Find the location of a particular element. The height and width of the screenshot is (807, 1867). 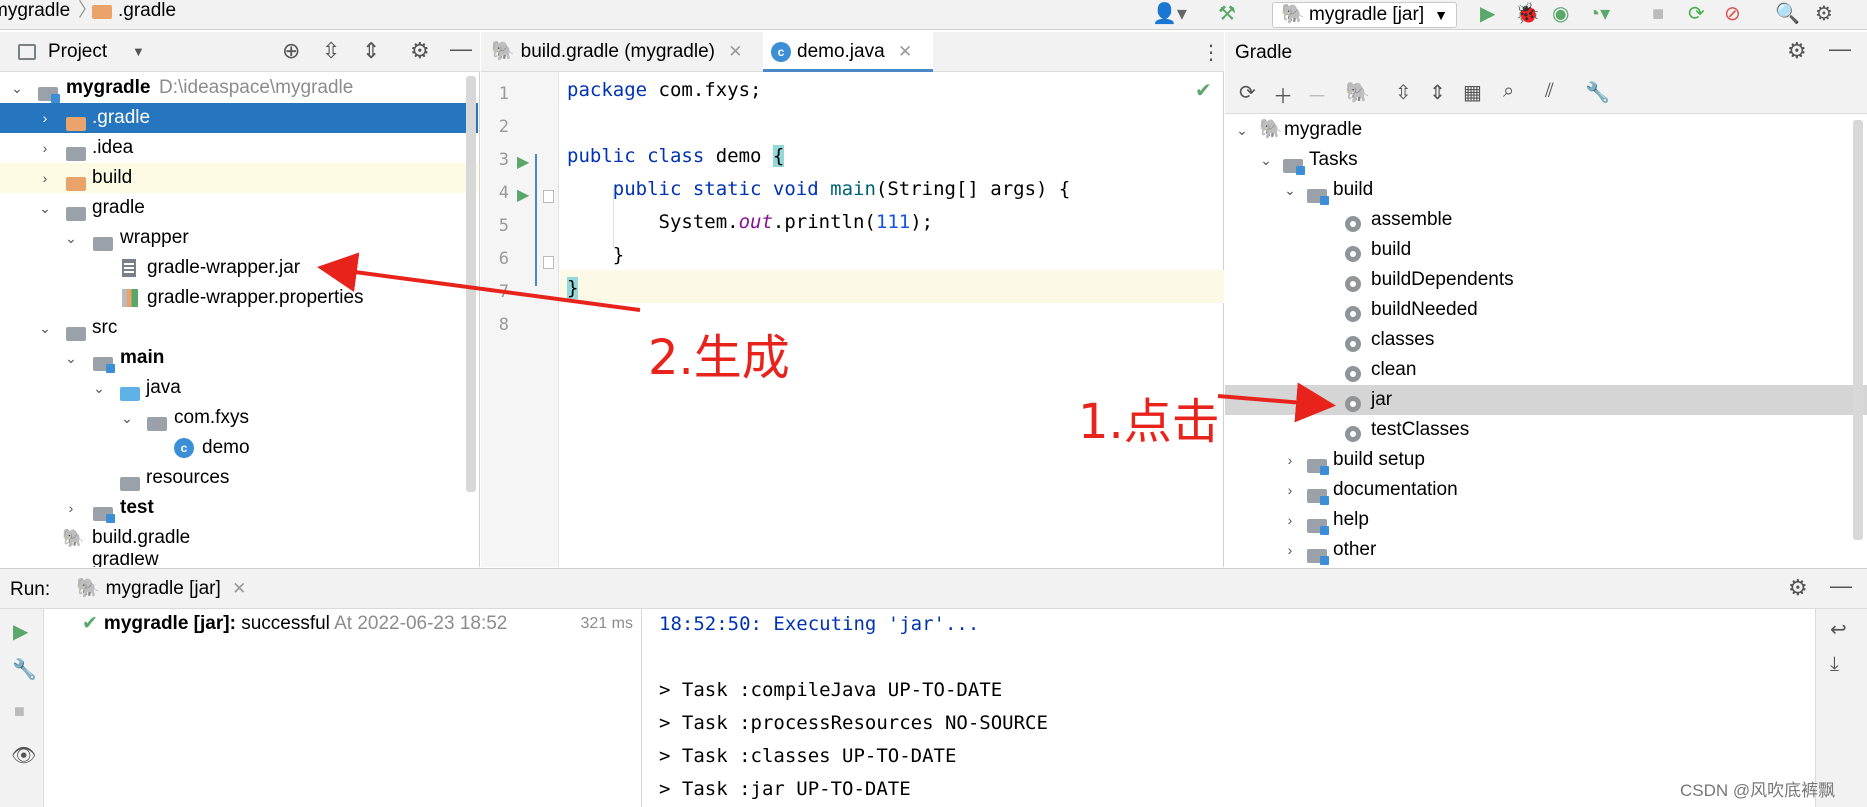

gradle-task-classes: classes is located at coordinates (1546, 340).